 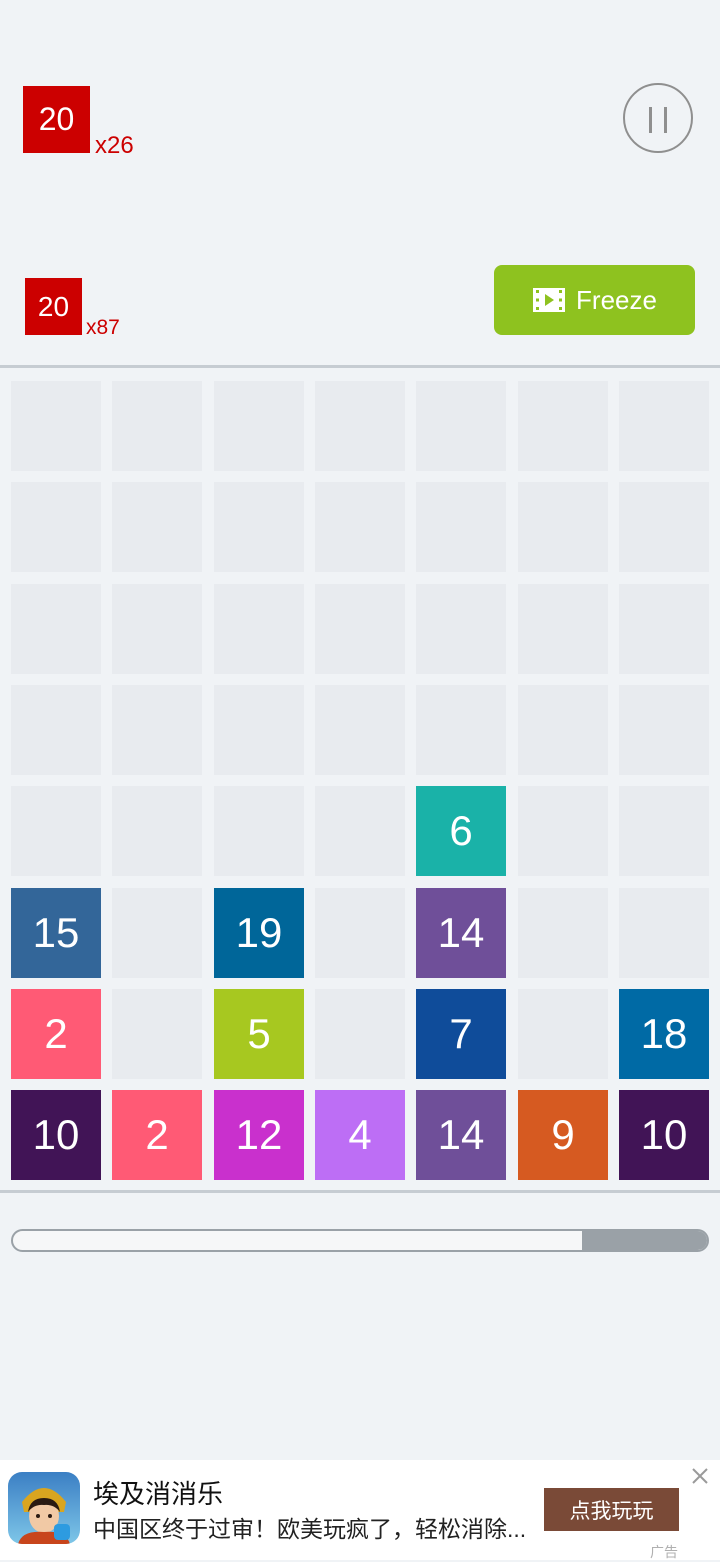 I want to click on ad-app-icon, so click(x=44, y=1508).